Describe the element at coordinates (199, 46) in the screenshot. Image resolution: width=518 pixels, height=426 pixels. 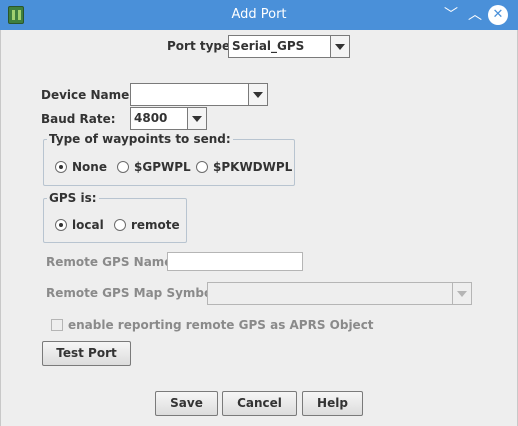
I see `port-type-label: Port type` at that location.